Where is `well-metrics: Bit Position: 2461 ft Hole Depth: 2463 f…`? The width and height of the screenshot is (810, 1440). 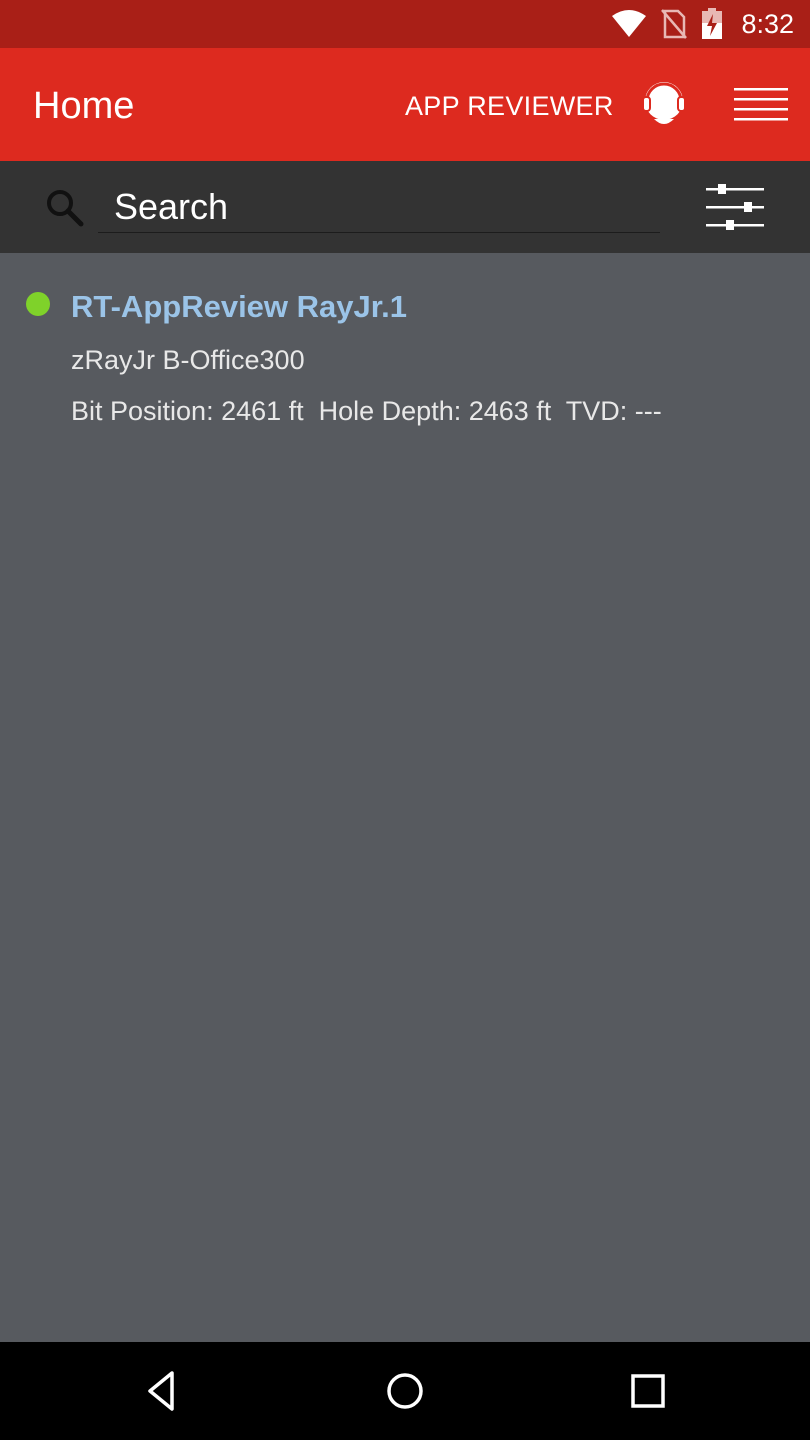
well-metrics: Bit Position: 2461 ft Hole Depth: 2463 f… is located at coordinates (366, 411).